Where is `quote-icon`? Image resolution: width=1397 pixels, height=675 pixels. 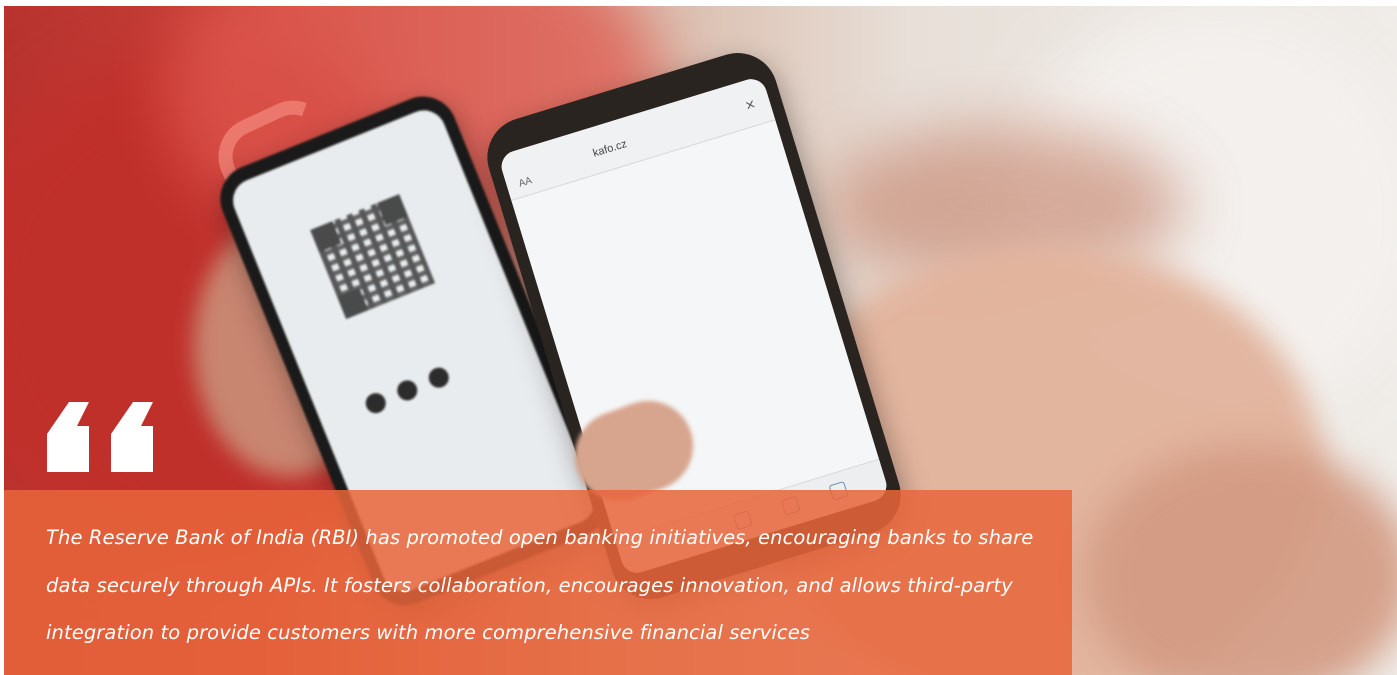 quote-icon is located at coordinates (100, 437).